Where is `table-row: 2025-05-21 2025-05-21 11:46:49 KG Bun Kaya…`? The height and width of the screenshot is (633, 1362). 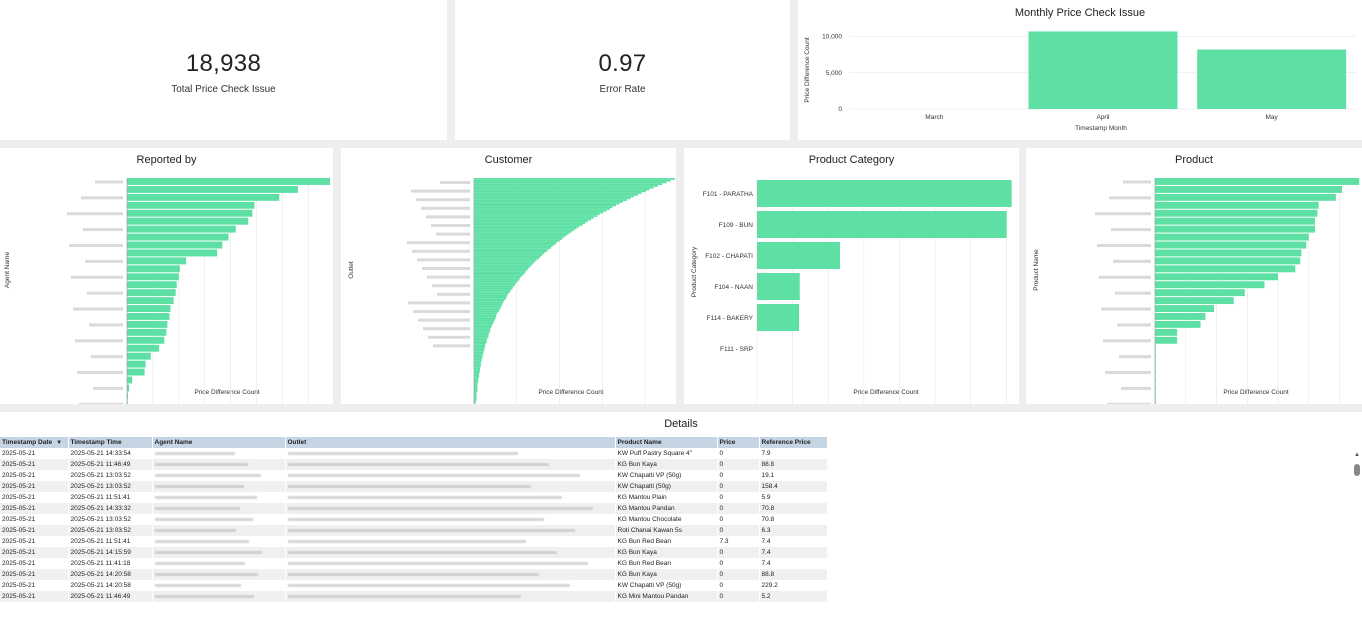 table-row: 2025-05-21 2025-05-21 11:46:49 KG Bun Kaya… is located at coordinates (414, 464).